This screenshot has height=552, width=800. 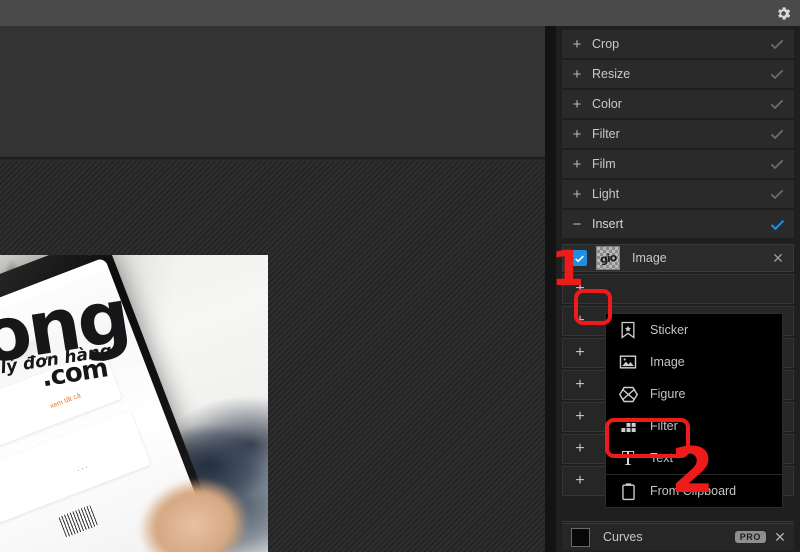 I want to click on tool-row-insert: − Insert, so click(x=678, y=224).